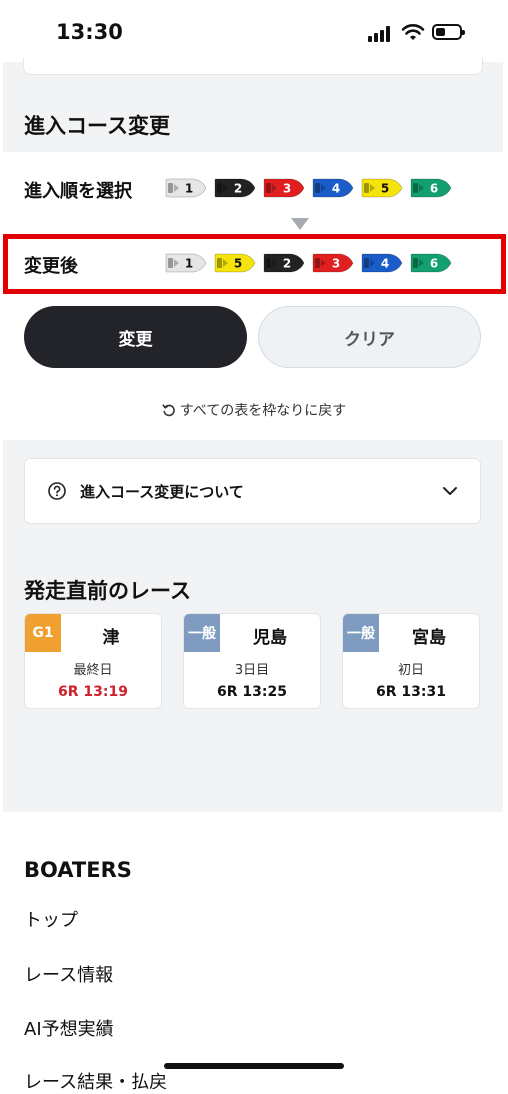  What do you see at coordinates (270, 638) in the screenshot?
I see `race-venue: 児島` at bounding box center [270, 638].